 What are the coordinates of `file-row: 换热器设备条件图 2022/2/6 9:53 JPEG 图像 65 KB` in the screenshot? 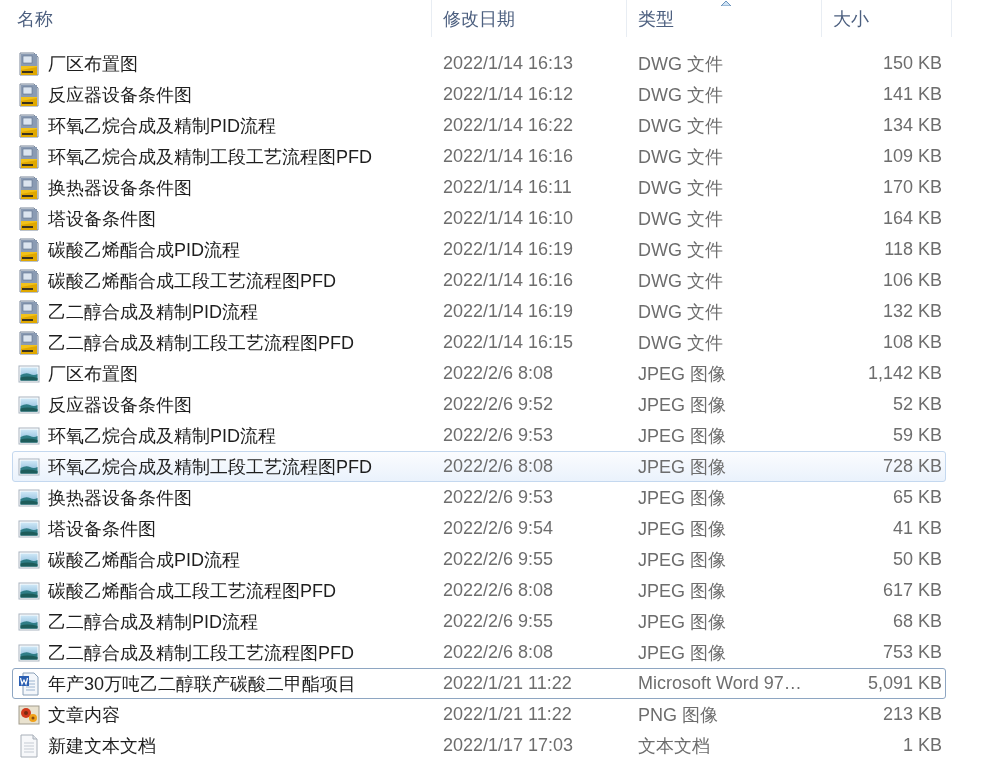 It's located at (479, 497).